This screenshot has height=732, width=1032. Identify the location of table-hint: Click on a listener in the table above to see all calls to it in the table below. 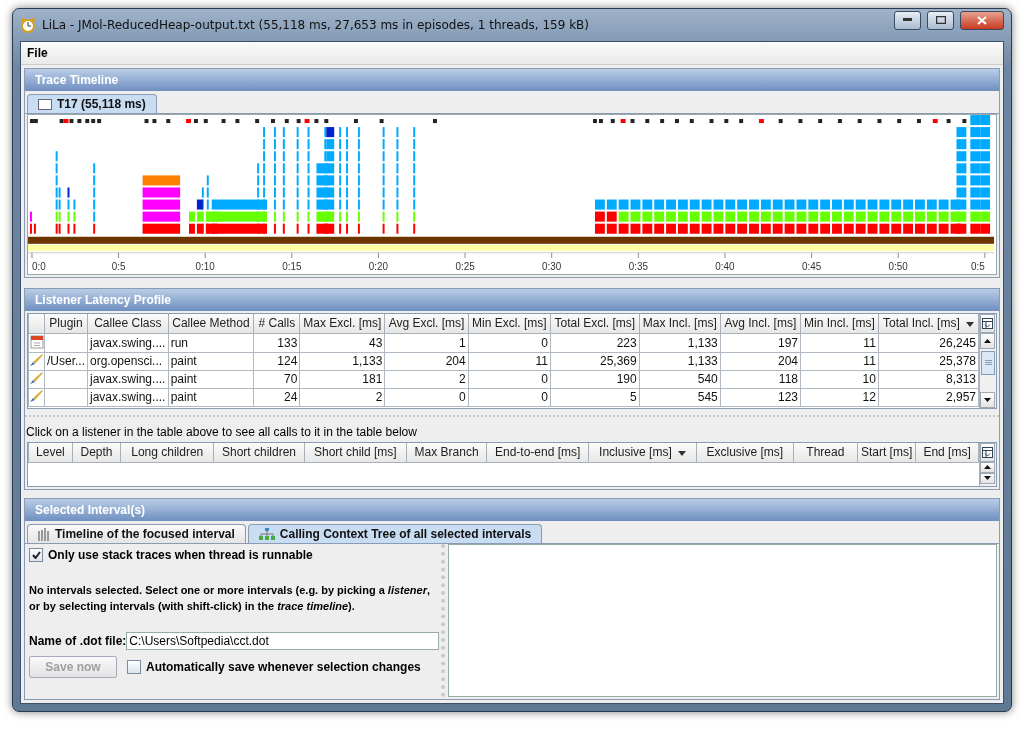
(512, 427).